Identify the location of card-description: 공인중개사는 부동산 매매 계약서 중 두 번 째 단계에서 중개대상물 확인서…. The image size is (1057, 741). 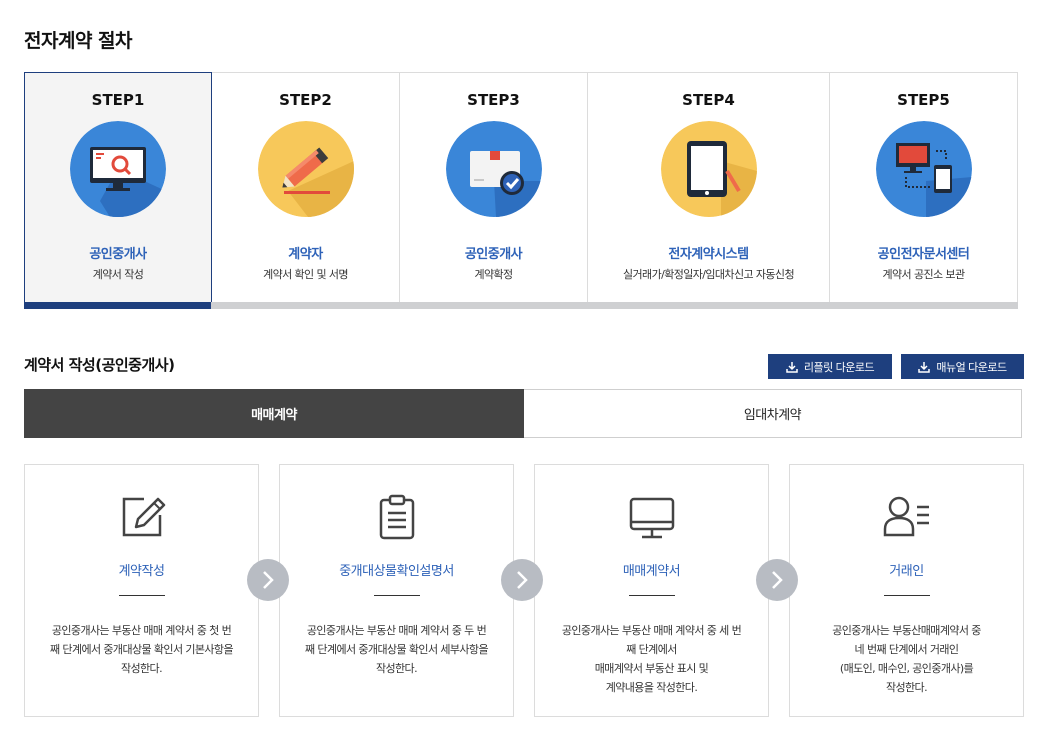
(397, 649).